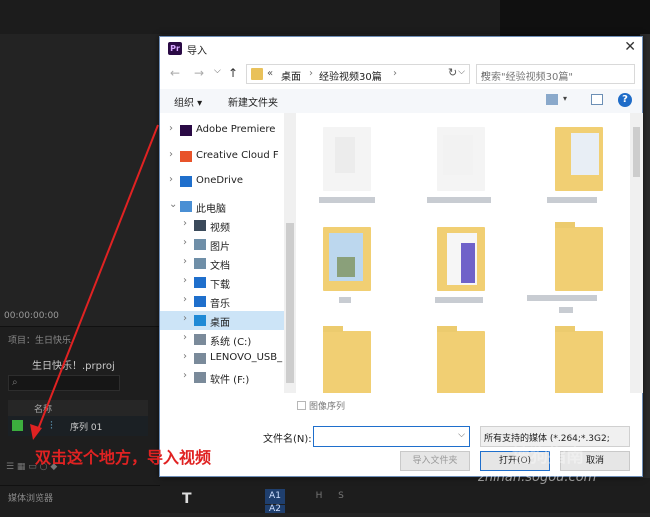  What do you see at coordinates (236, 129) in the screenshot?
I see `nav-item-label: Adobe Premiere` at bounding box center [236, 129].